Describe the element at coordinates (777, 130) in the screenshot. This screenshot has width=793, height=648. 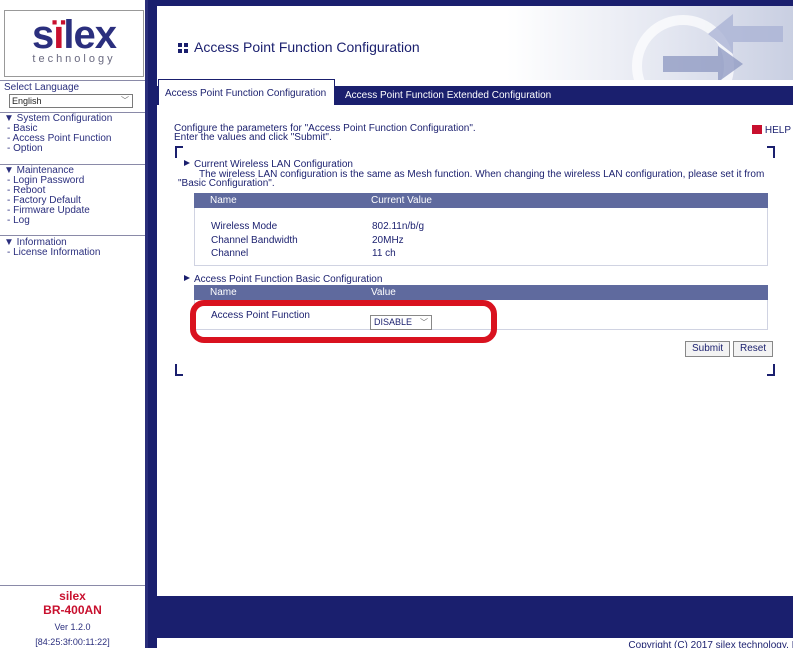
I see `help-label: HELP` at that location.